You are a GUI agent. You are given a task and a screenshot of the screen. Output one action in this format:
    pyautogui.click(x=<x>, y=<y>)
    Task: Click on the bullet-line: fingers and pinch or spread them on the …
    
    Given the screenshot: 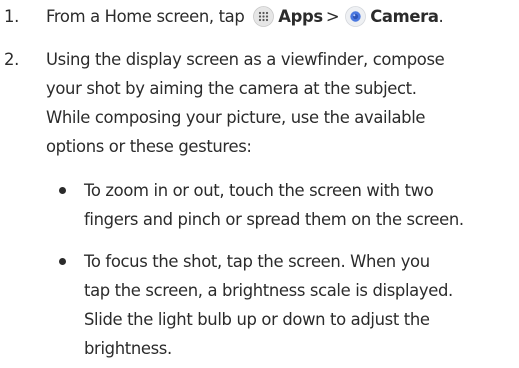 What is the action you would take?
    pyautogui.click(x=274, y=219)
    